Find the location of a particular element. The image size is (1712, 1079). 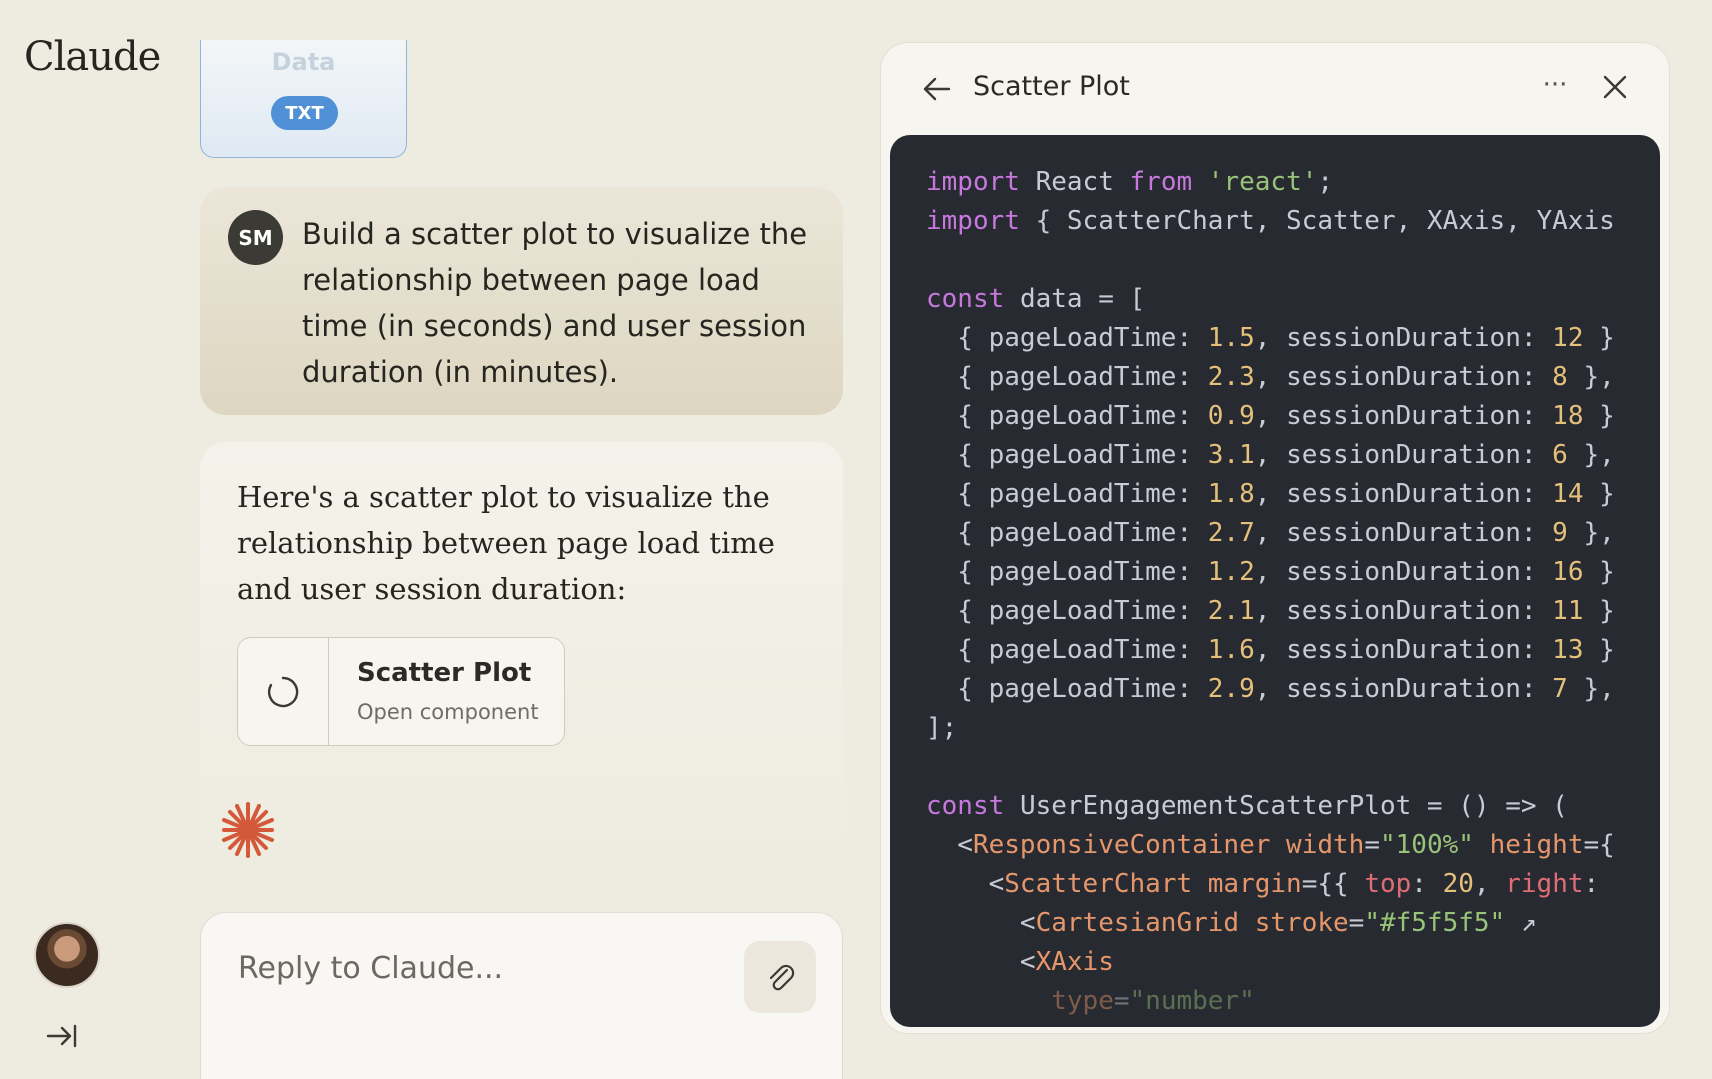

claude-spark-icon is located at coordinates (248, 830).